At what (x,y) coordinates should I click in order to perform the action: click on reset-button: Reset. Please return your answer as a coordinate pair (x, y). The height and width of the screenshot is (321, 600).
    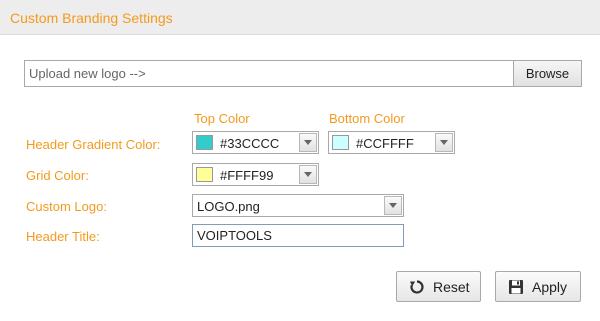
    Looking at the image, I should click on (438, 286).